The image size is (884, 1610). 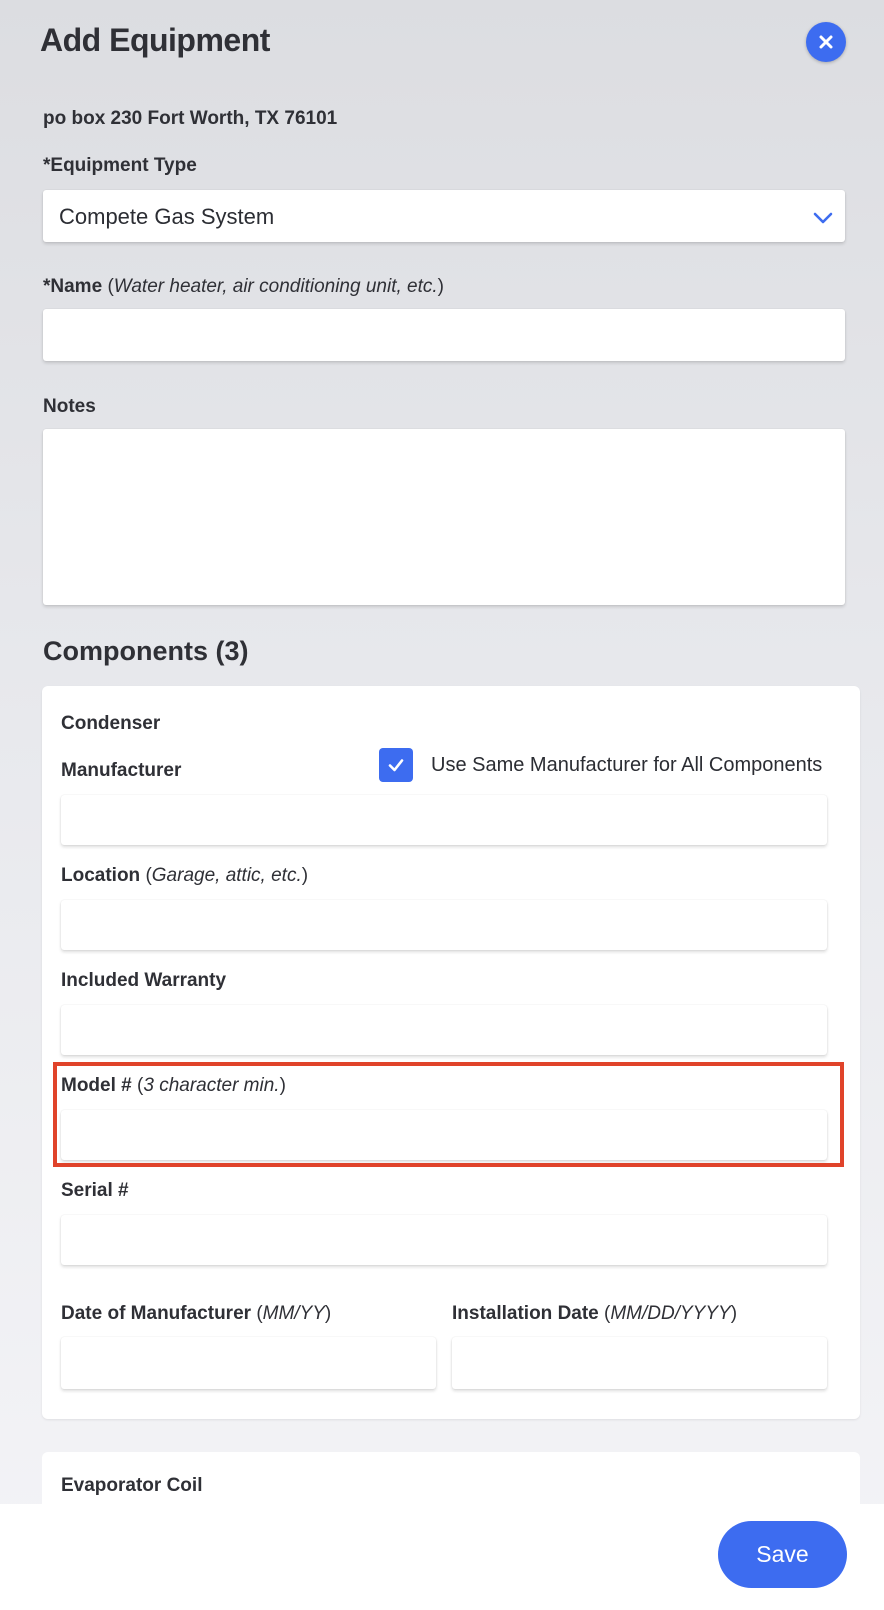 I want to click on serial-input, so click(x=444, y=1240).